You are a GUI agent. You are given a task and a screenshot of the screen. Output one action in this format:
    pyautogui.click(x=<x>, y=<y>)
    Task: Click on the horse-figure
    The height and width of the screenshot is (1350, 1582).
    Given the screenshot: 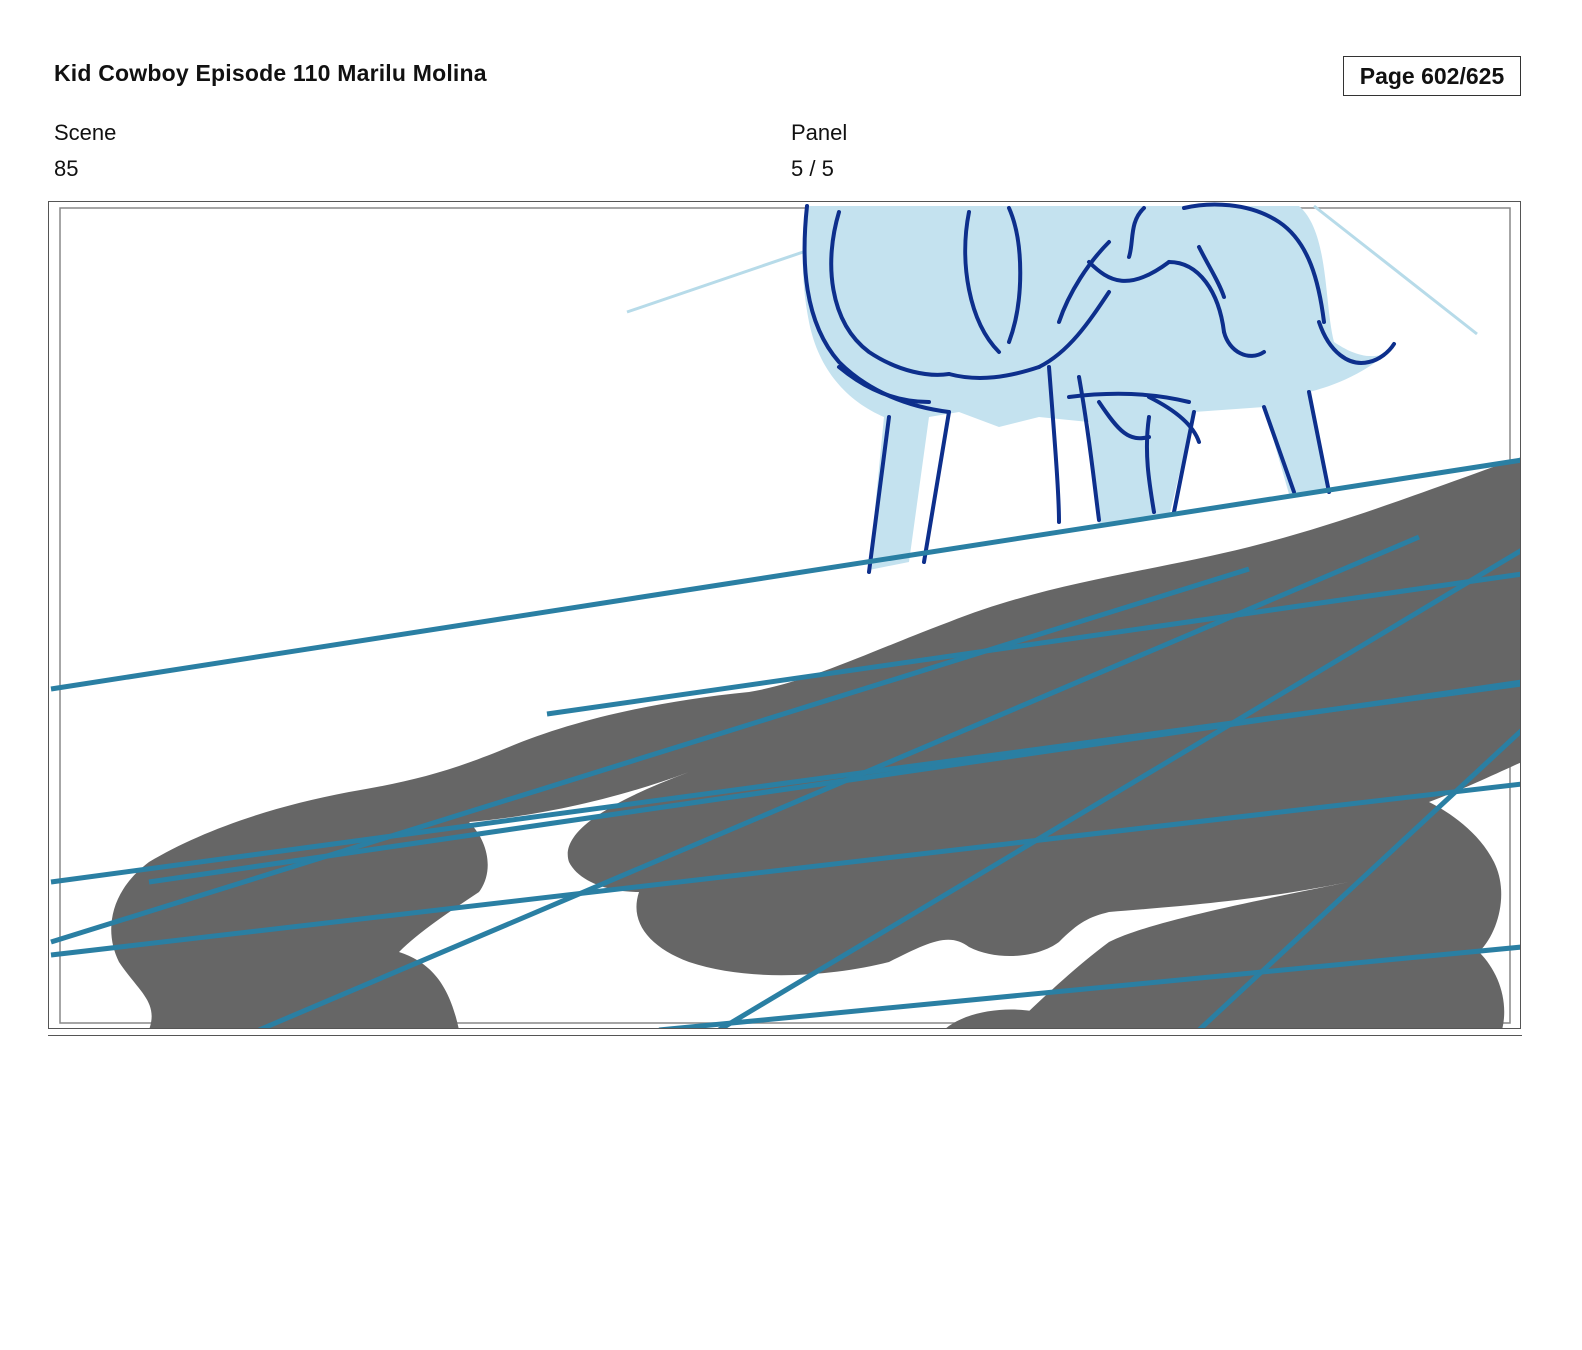 What is the action you would take?
    pyautogui.click(x=1099, y=388)
    